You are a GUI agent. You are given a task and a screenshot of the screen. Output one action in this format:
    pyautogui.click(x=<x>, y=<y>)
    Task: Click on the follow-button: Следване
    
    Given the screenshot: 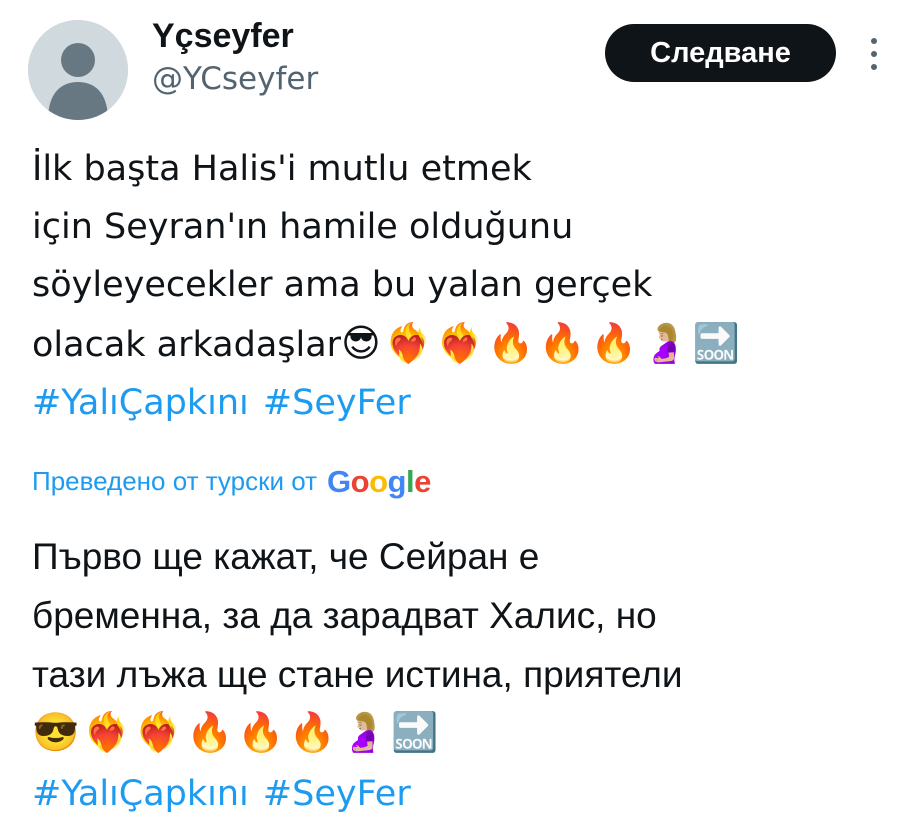 What is the action you would take?
    pyautogui.click(x=720, y=53)
    